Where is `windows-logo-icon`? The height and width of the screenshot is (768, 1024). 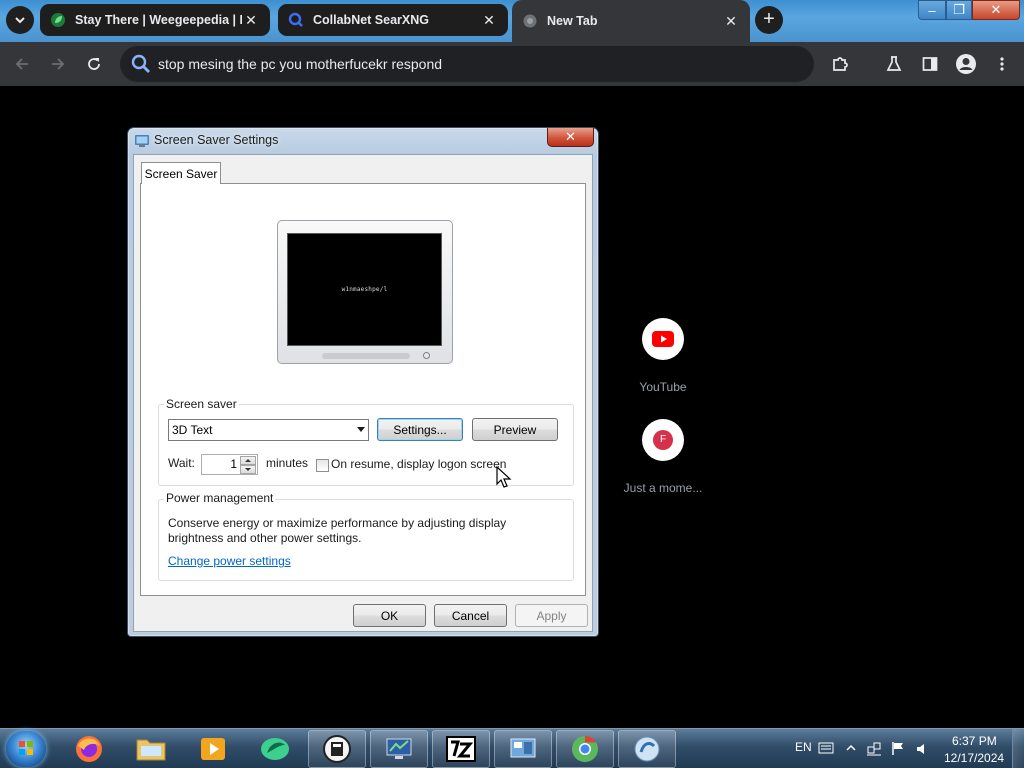
windows-logo-icon is located at coordinates (26, 748).